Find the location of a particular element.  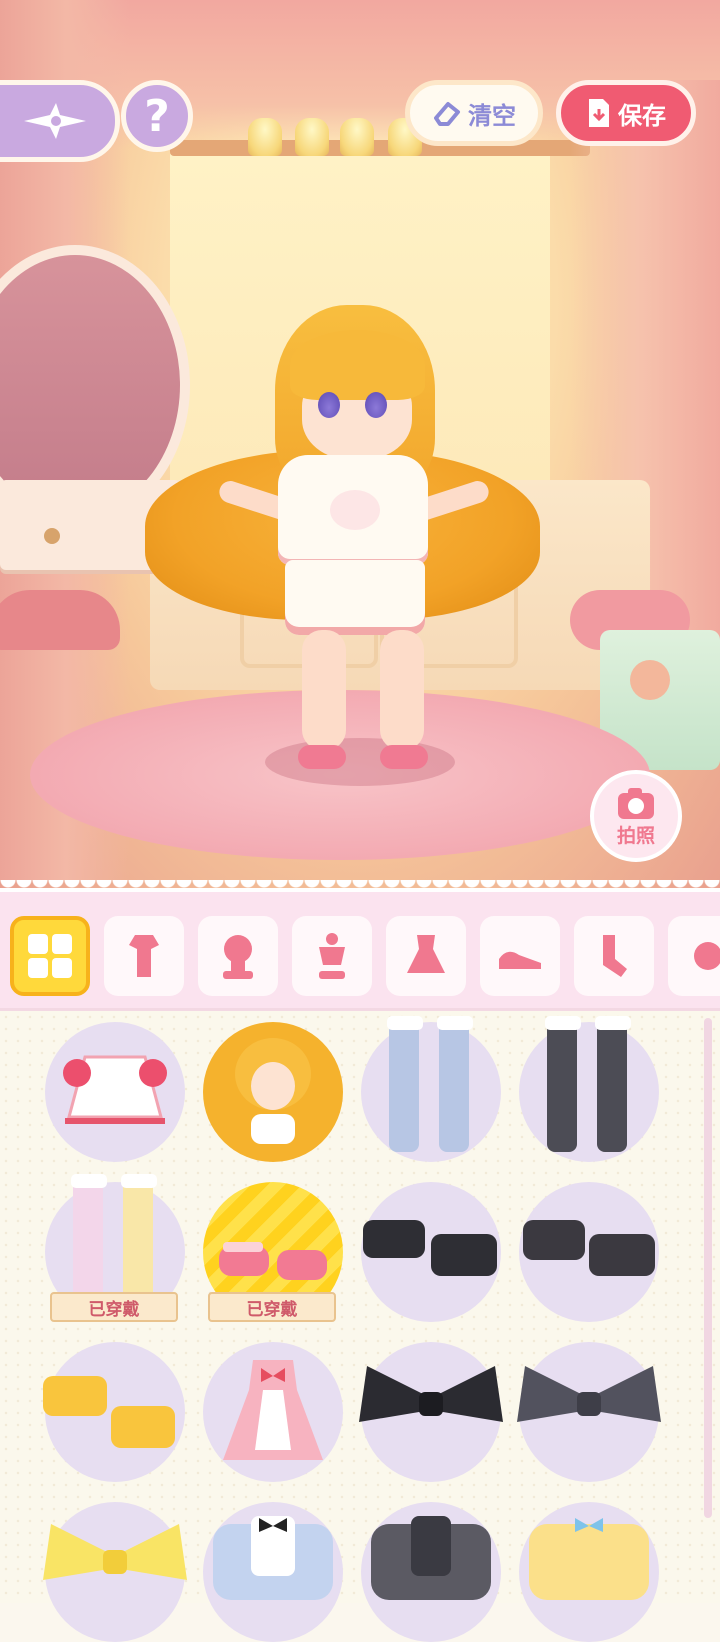

bunny-print-icon is located at coordinates (355, 510).